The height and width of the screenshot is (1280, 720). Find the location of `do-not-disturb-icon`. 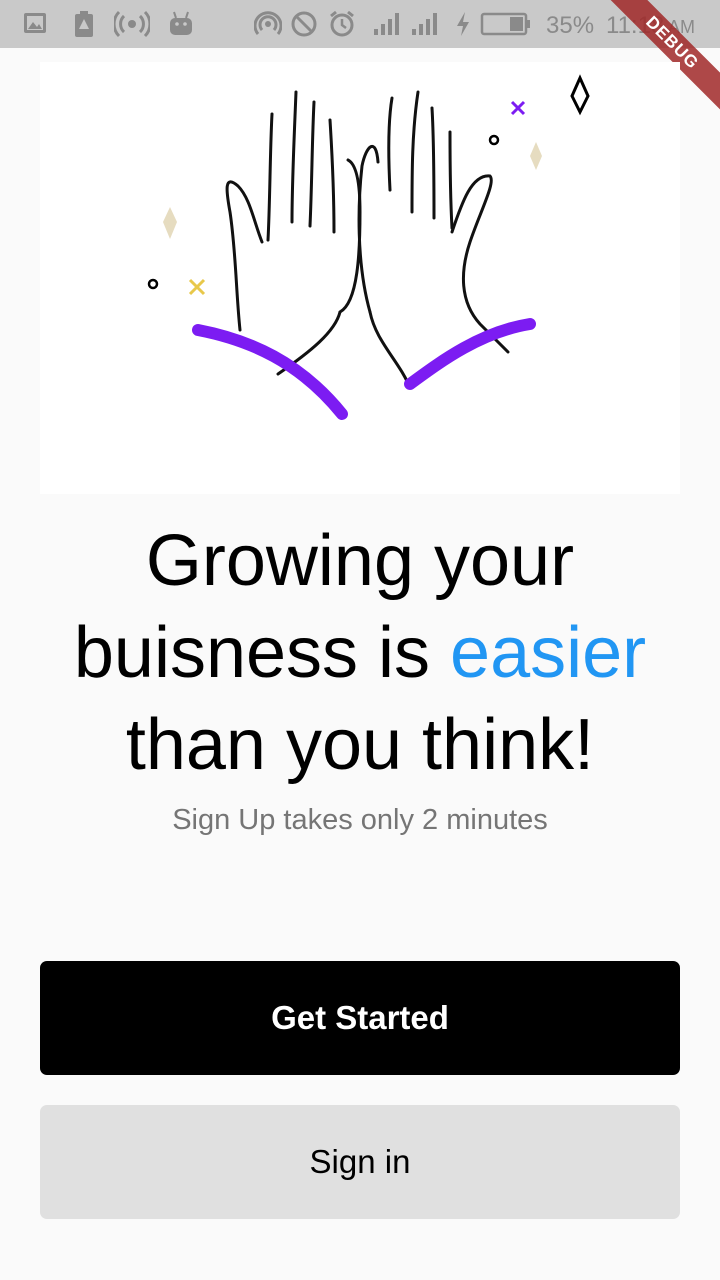

do-not-disturb-icon is located at coordinates (304, 24).